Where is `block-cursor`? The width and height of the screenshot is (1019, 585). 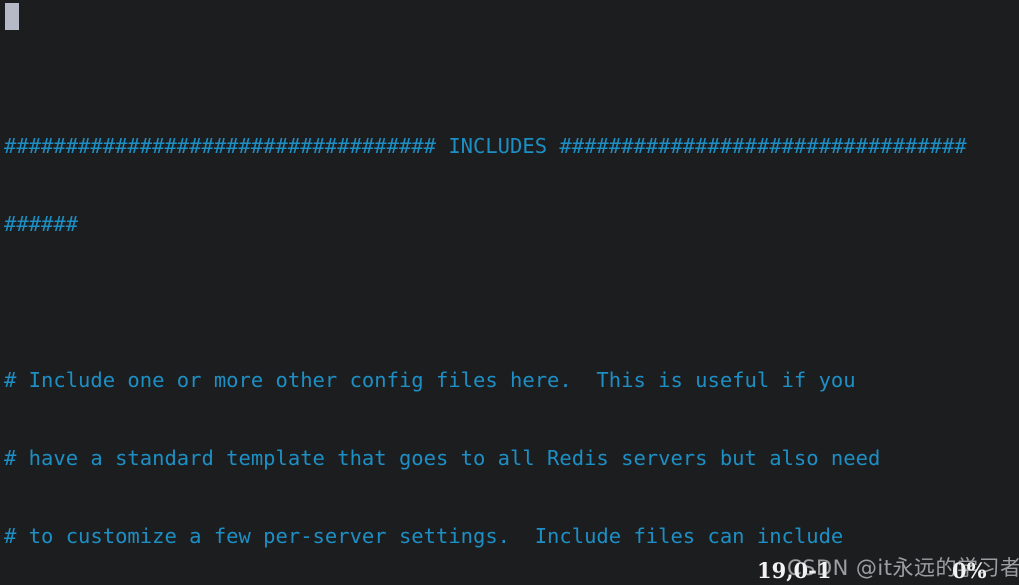 block-cursor is located at coordinates (12, 16).